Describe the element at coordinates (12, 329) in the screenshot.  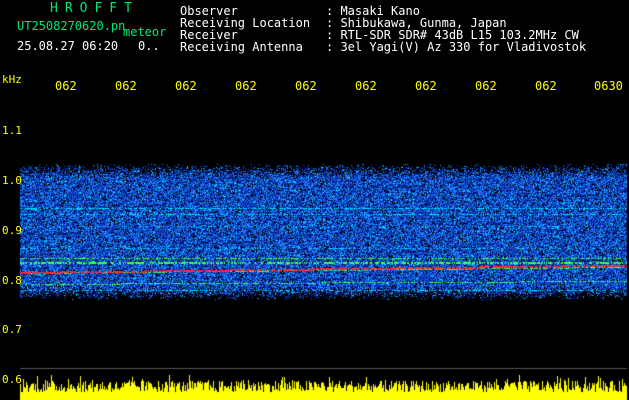
I see `y-tick: 0.7` at that location.